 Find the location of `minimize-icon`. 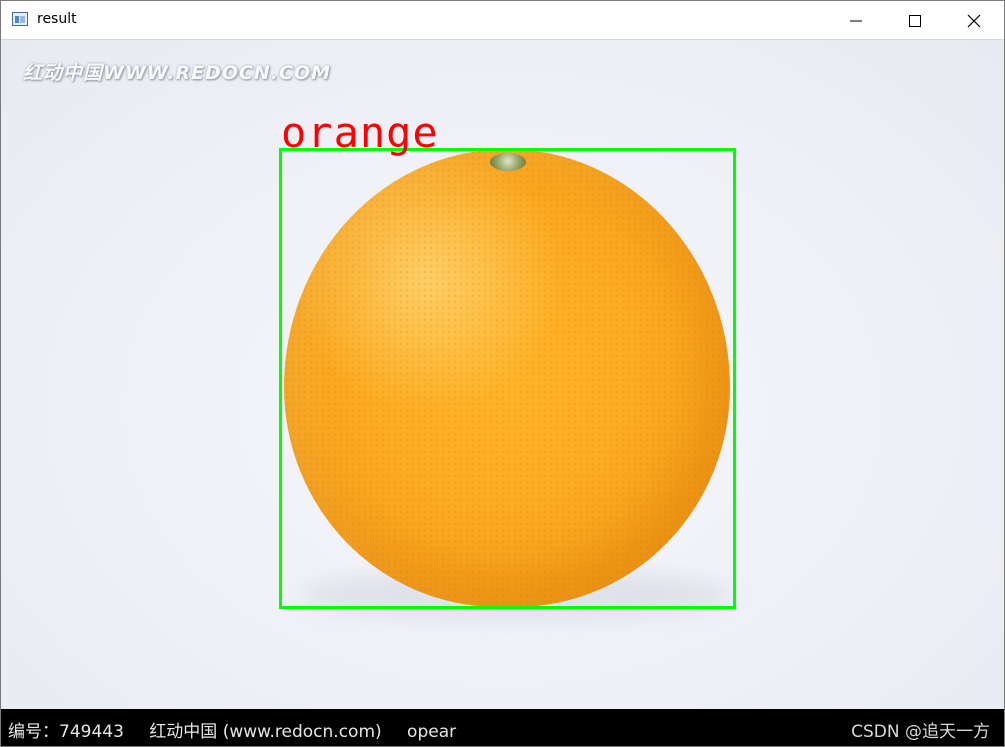

minimize-icon is located at coordinates (856, 21).